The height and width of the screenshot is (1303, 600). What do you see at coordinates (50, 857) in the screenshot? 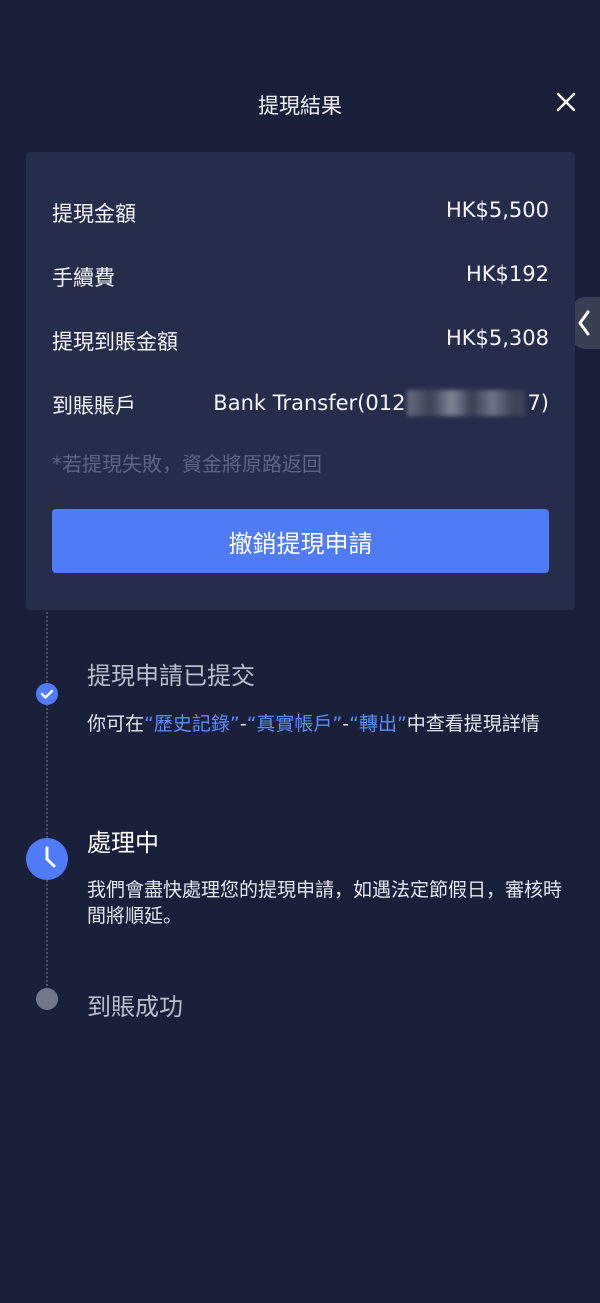
I see `clock-icon` at bounding box center [50, 857].